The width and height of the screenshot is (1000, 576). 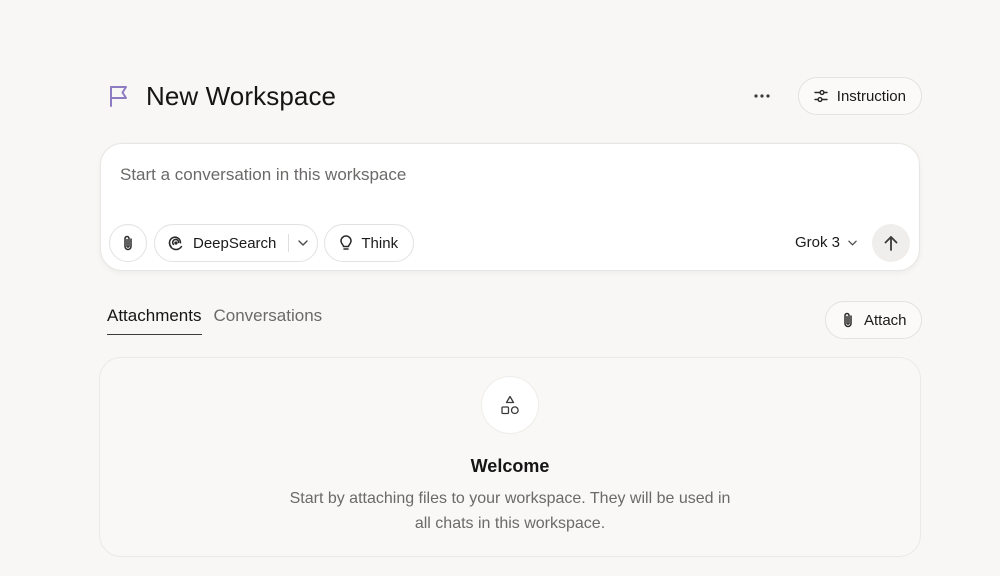 I want to click on think-label: Think, so click(x=380, y=243).